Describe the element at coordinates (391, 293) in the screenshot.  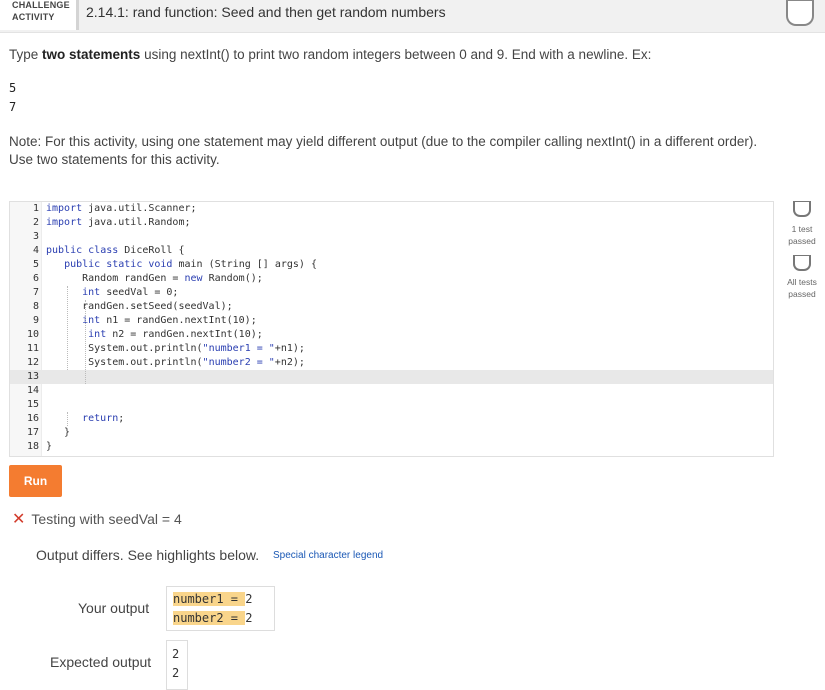
I see `code-line: 7 int seedVal = 0;` at that location.